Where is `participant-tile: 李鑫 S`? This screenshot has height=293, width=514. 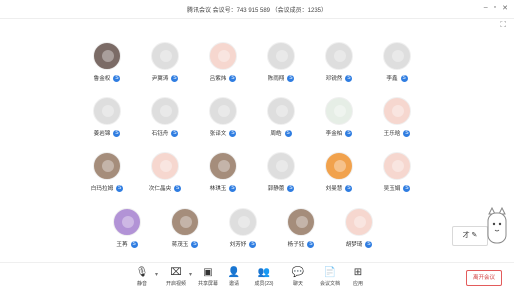
participant-tile: 李鑫 S is located at coordinates (397, 64).